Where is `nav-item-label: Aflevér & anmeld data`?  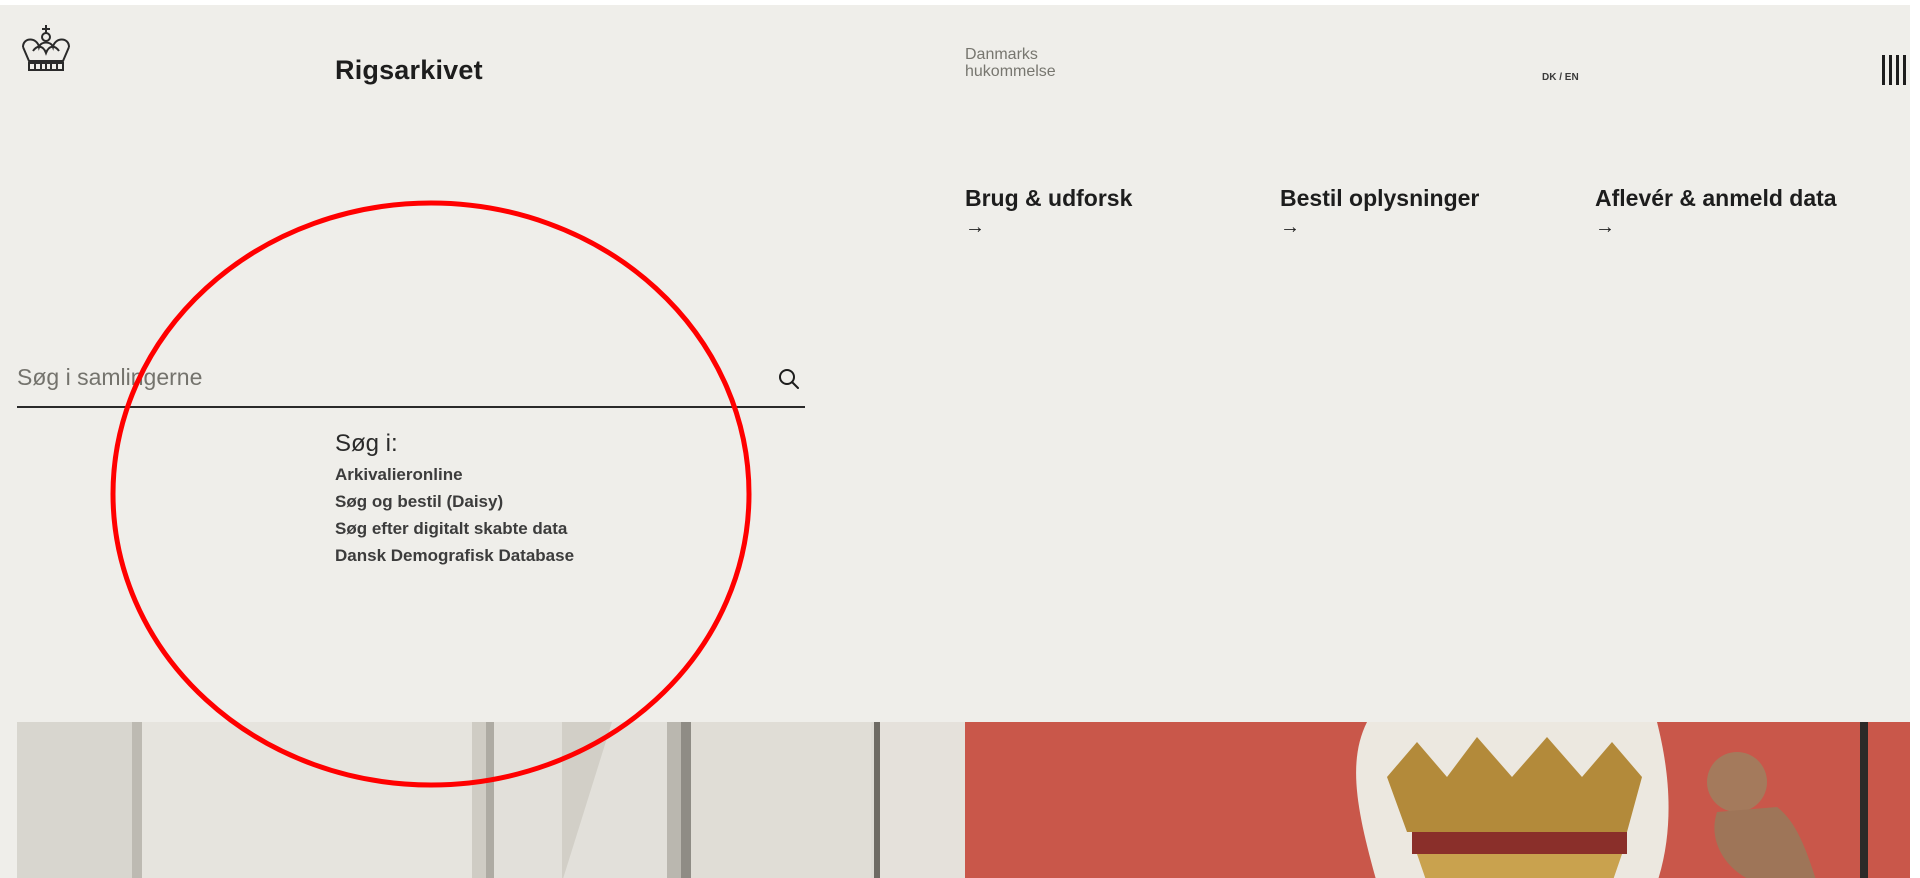
nav-item-label: Aflevér & anmeld data is located at coordinates (1716, 198).